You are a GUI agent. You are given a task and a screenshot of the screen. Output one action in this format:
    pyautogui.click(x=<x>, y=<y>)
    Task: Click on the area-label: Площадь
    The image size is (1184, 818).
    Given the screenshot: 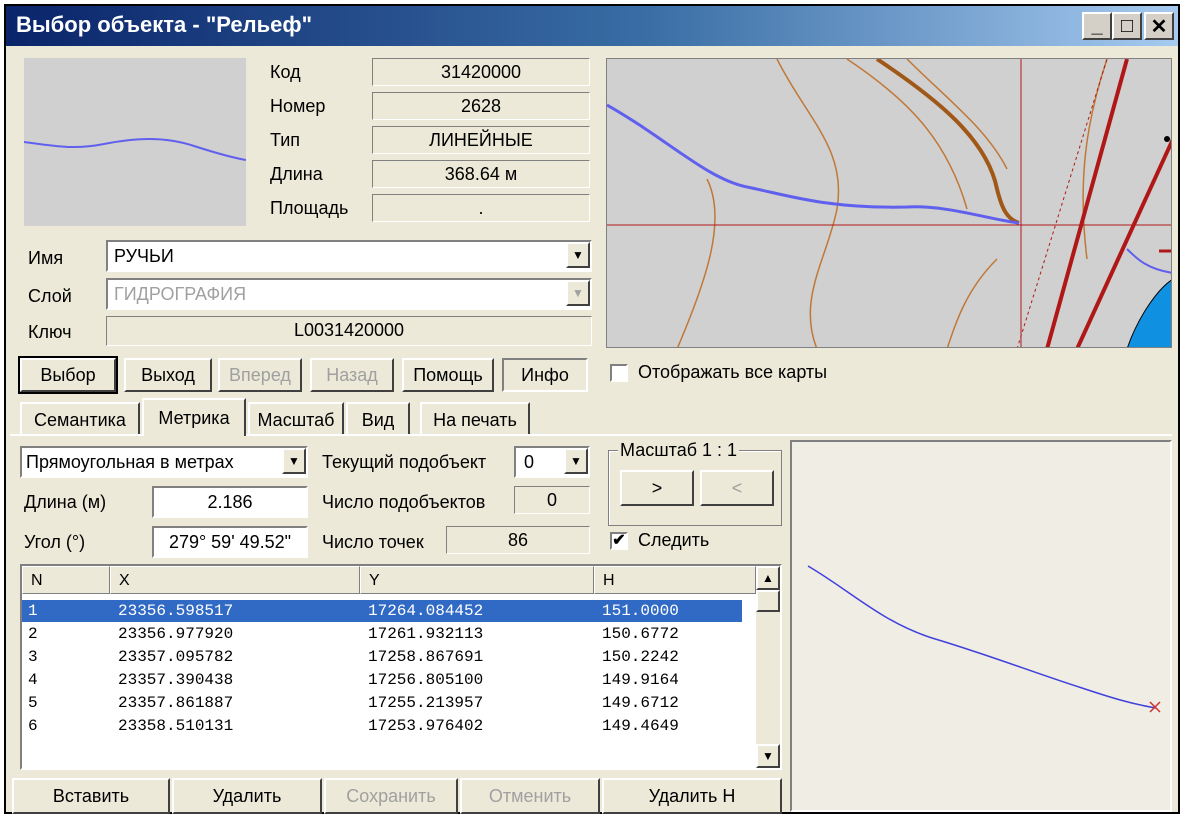 What is the action you would take?
    pyautogui.click(x=309, y=208)
    